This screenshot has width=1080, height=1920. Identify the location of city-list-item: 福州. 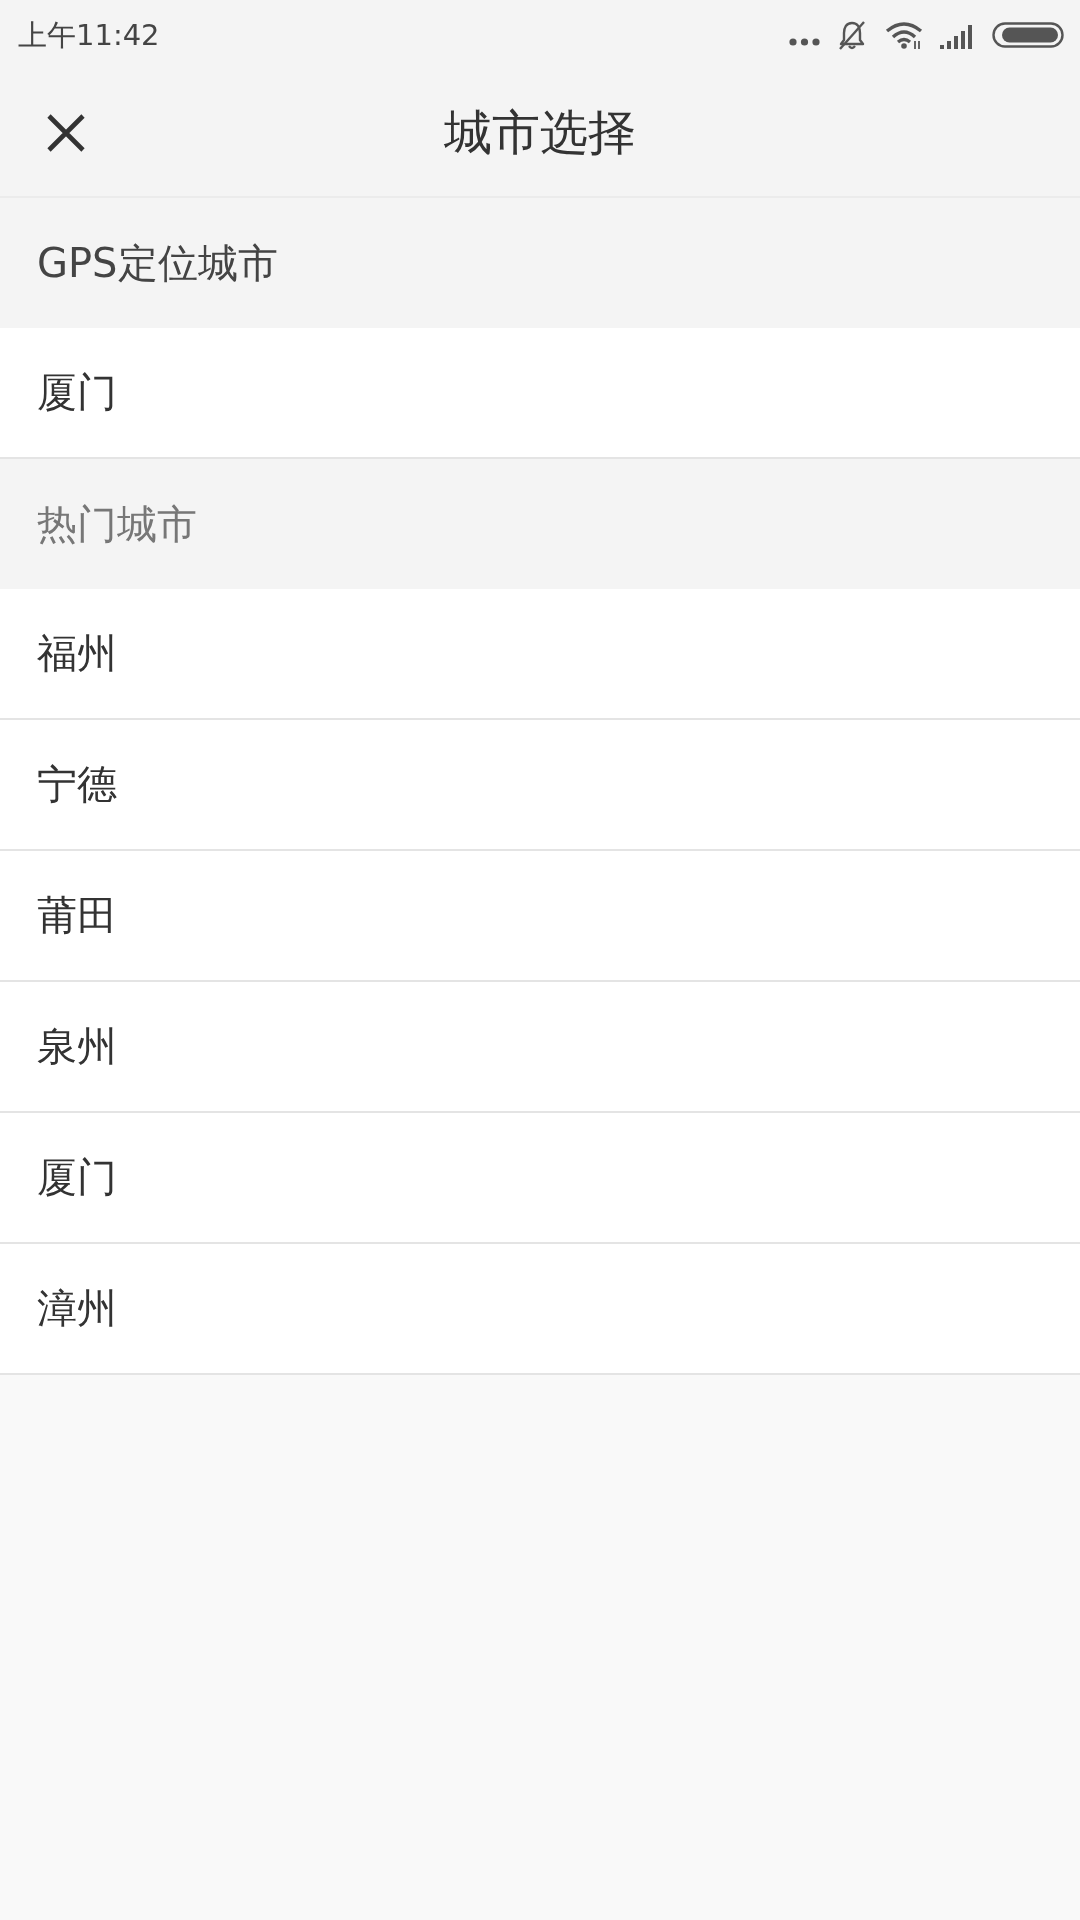
(540, 654).